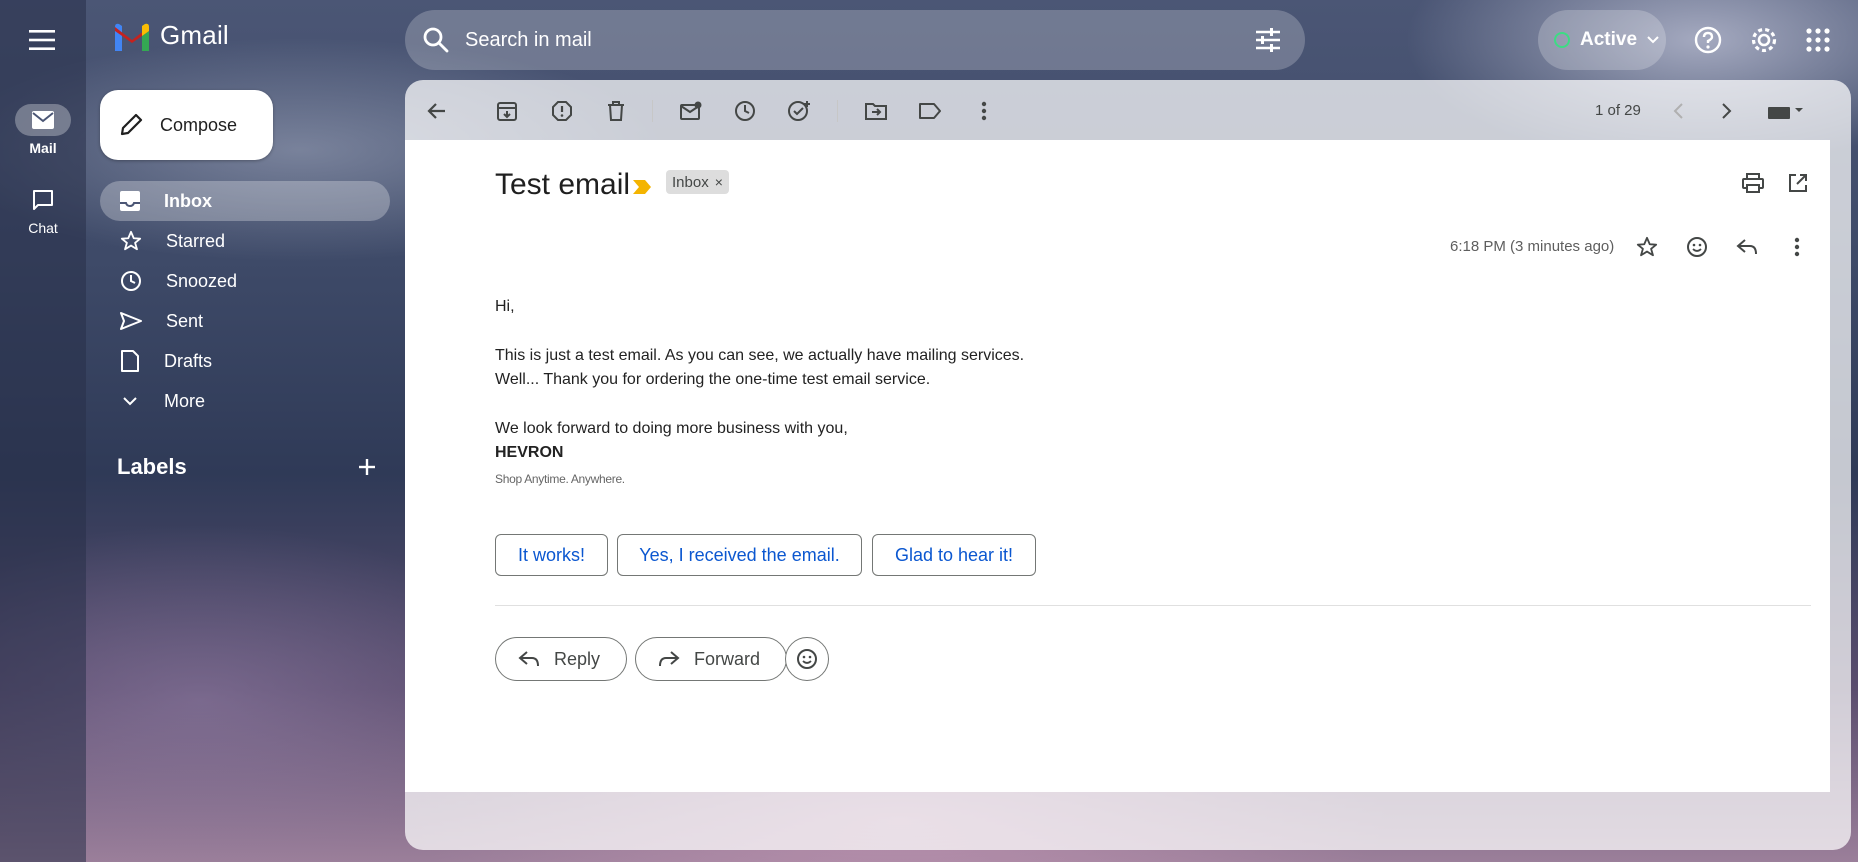 The height and width of the screenshot is (862, 1858). What do you see at coordinates (188, 360) in the screenshot?
I see `nav-label-drafts: Drafts` at bounding box center [188, 360].